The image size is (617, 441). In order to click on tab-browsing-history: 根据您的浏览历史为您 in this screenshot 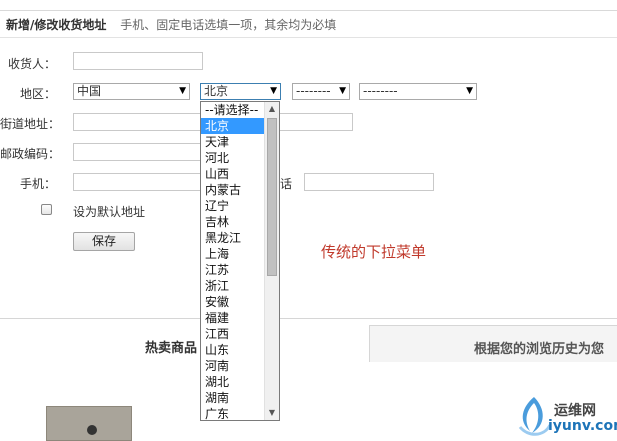, I will do `click(493, 343)`.